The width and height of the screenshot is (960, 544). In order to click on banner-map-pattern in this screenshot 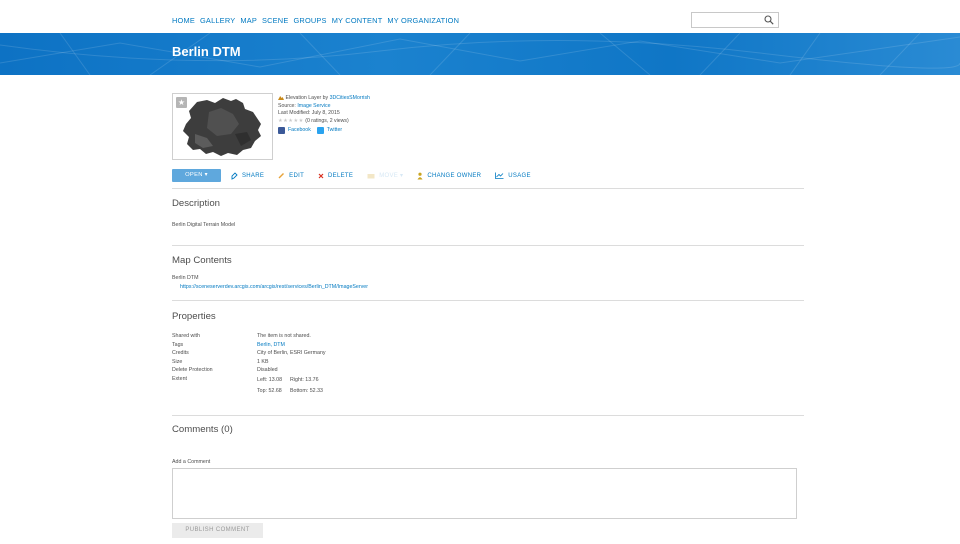, I will do `click(480, 54)`.